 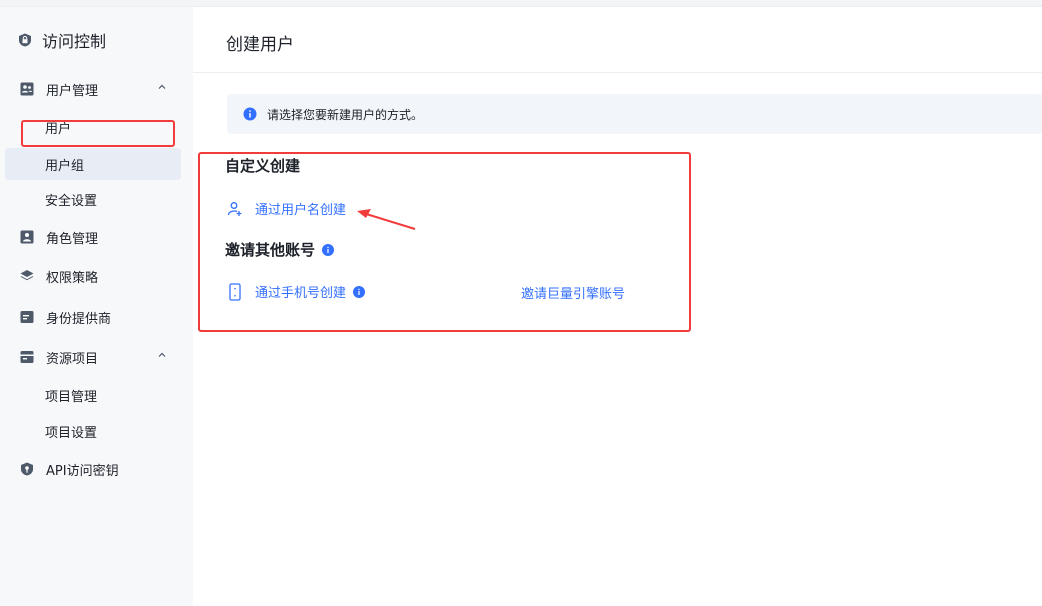 What do you see at coordinates (27, 276) in the screenshot?
I see `layers-icon` at bounding box center [27, 276].